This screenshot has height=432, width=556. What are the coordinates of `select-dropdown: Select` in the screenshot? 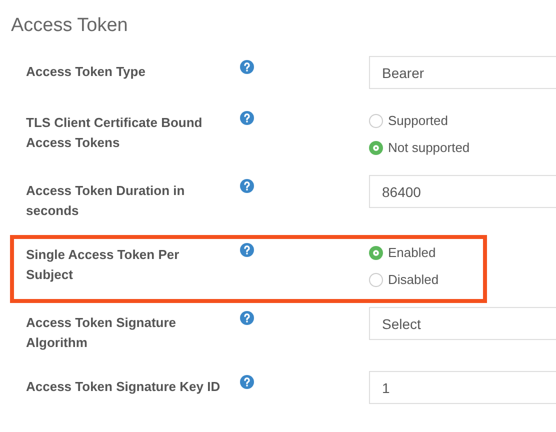 It's located at (462, 323).